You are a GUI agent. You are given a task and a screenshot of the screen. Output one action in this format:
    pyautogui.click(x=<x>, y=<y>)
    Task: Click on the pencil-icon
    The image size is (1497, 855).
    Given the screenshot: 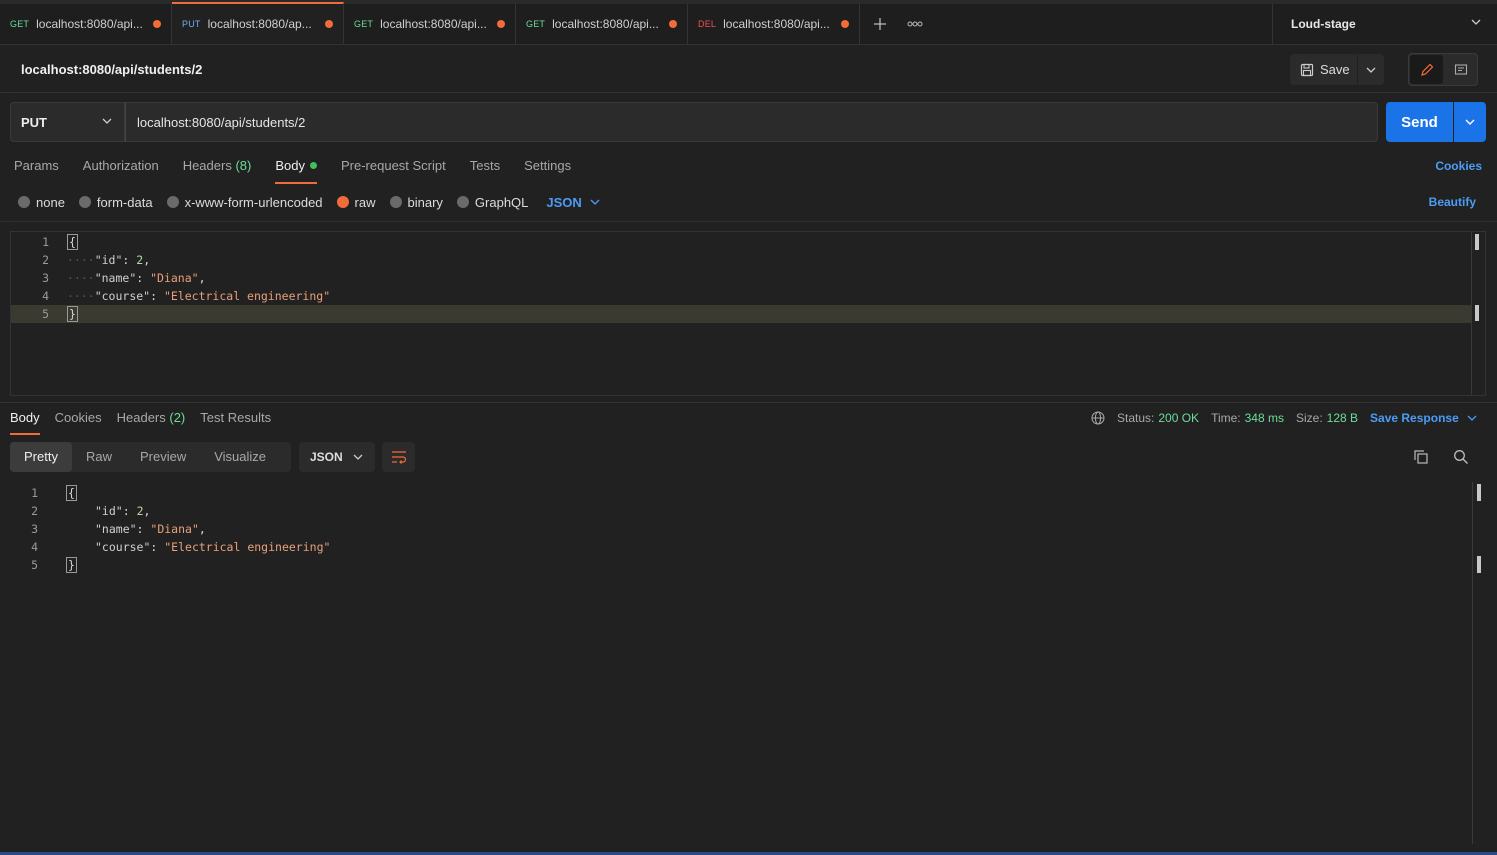 What is the action you would take?
    pyautogui.click(x=1426, y=69)
    